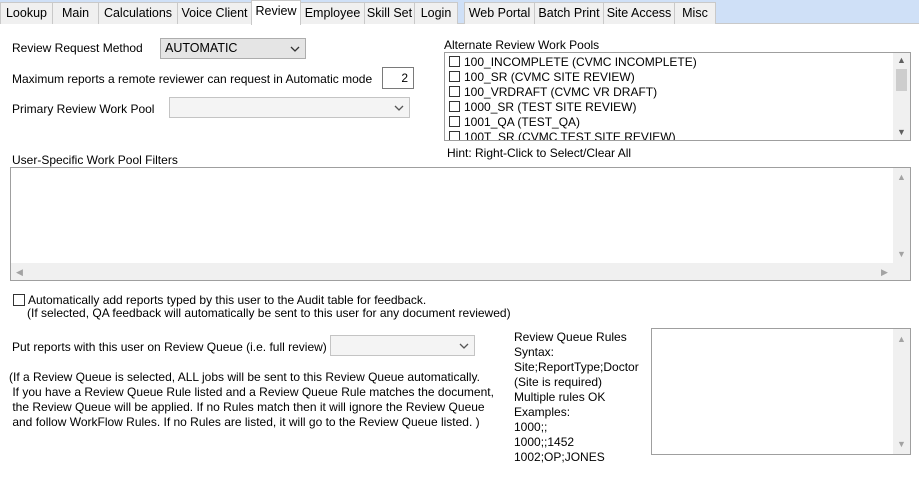  I want to click on rules-scrollbar: ▲ ▼, so click(901, 391).